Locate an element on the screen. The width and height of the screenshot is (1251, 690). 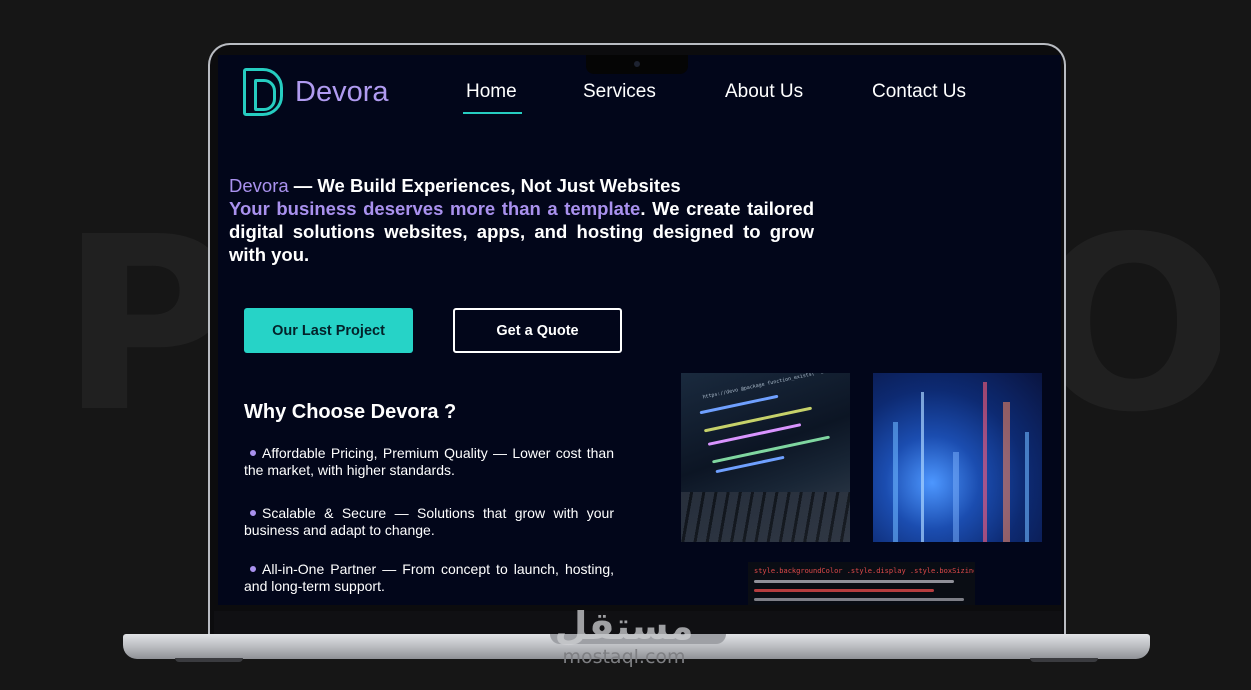
laptop-foot-right is located at coordinates (1064, 660).